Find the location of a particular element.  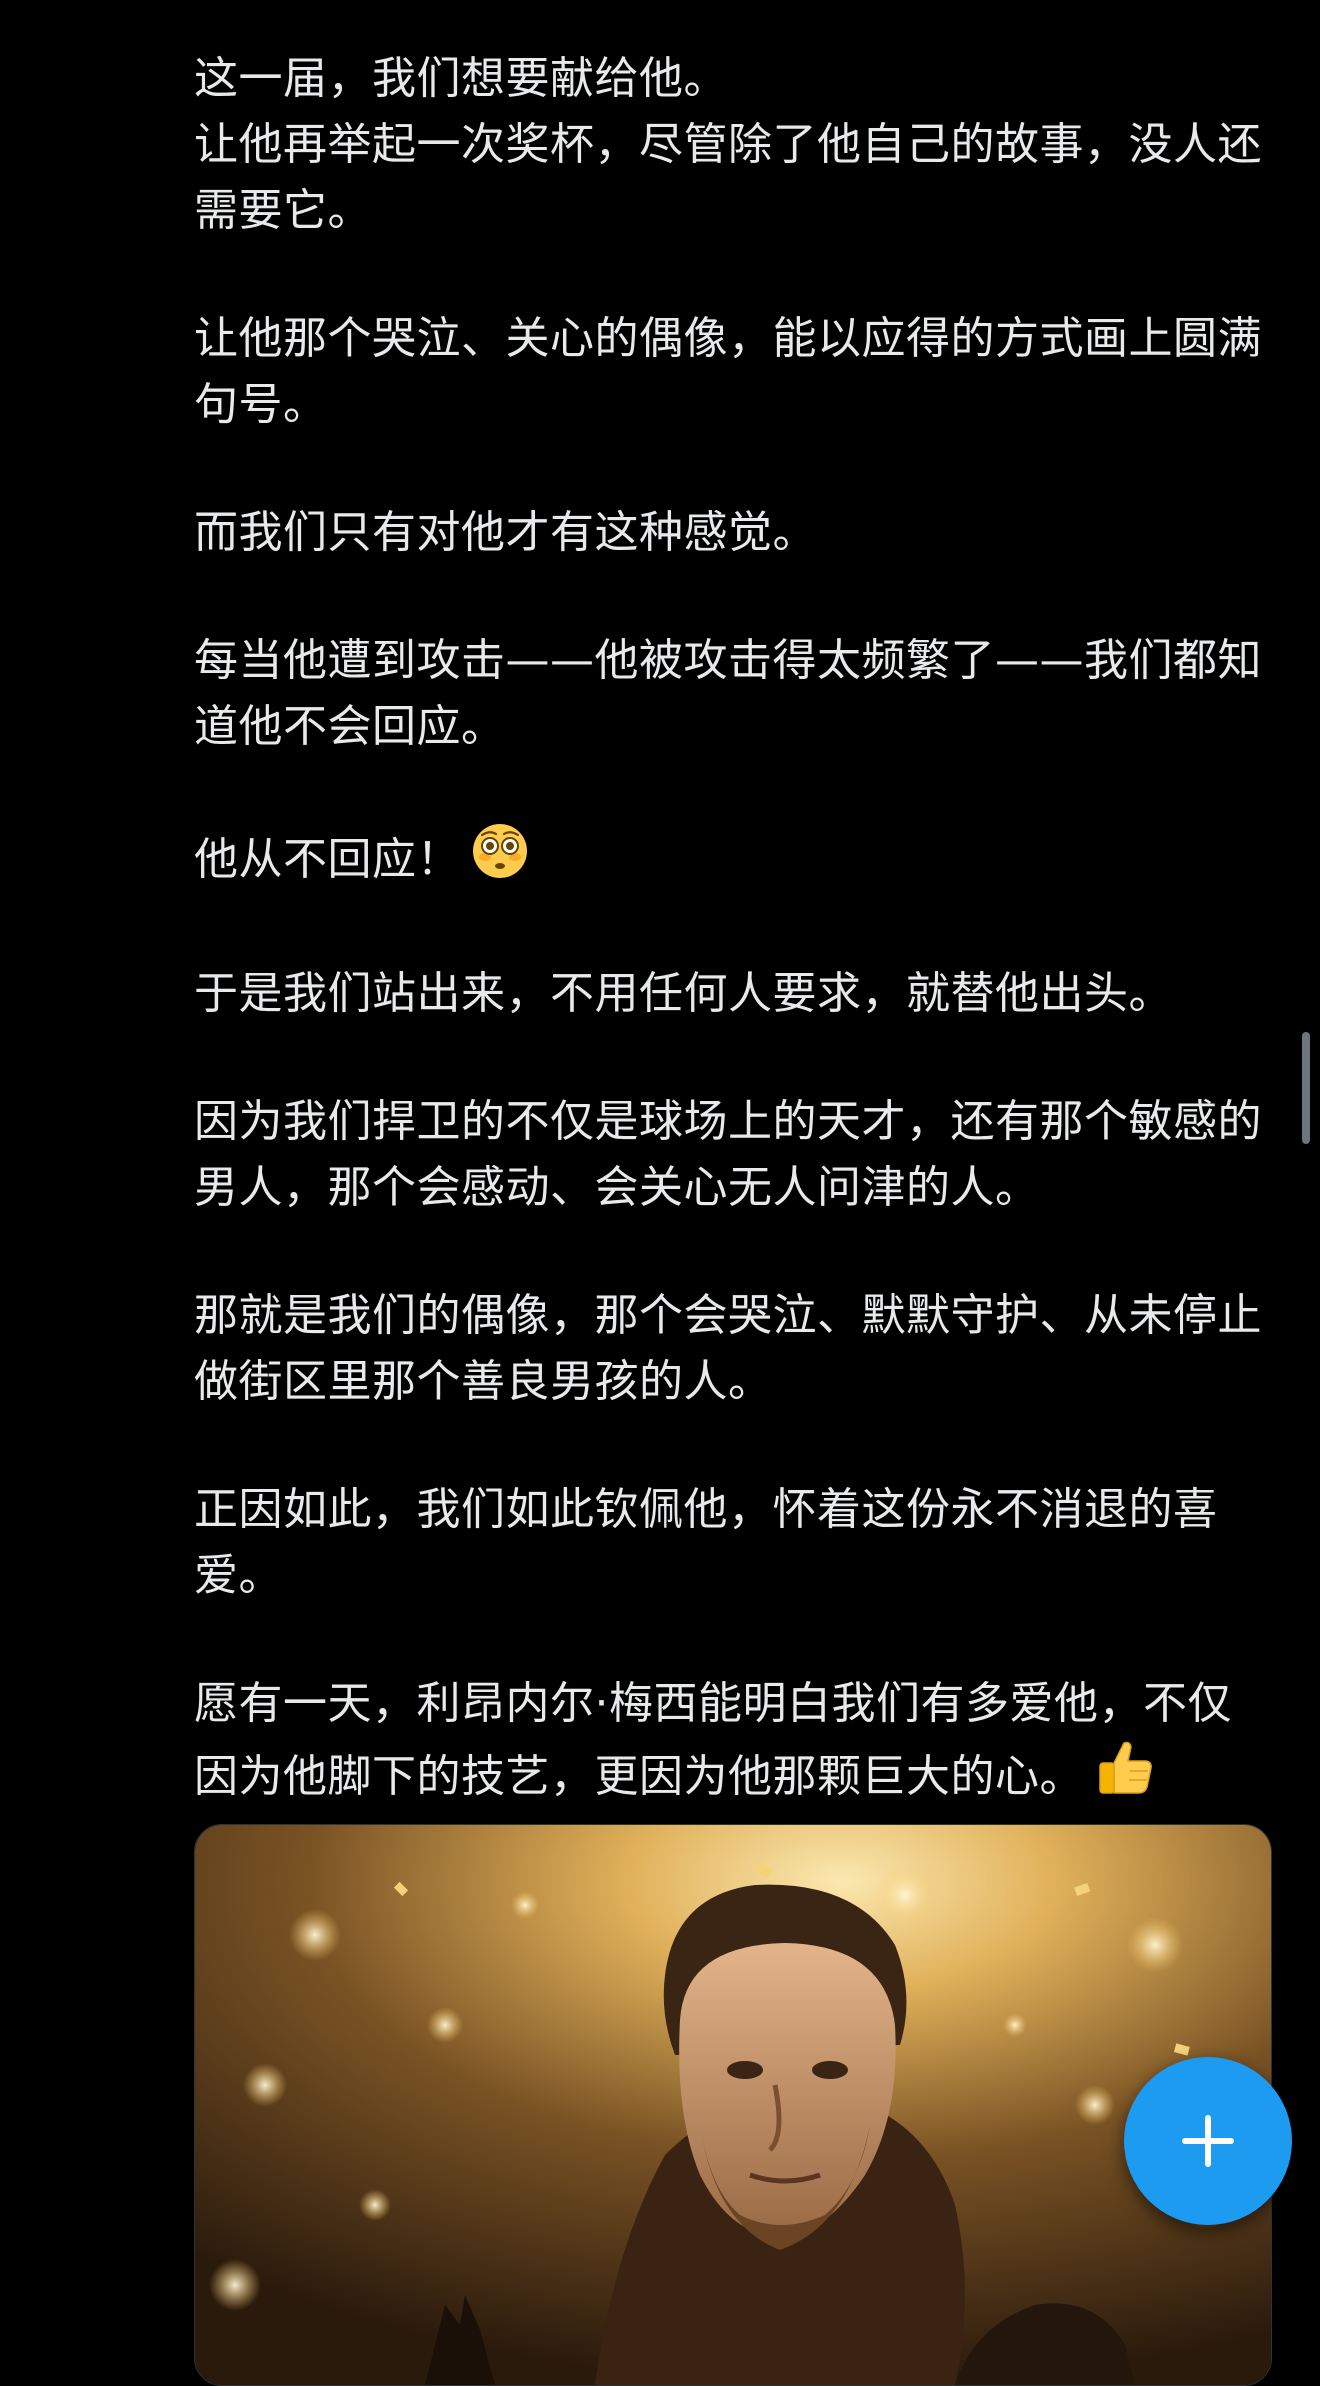

post-paragraph: 每当他遭到攻击——他被攻击得太频繁了——我们都知道他不会回应。 is located at coordinates (728, 693).